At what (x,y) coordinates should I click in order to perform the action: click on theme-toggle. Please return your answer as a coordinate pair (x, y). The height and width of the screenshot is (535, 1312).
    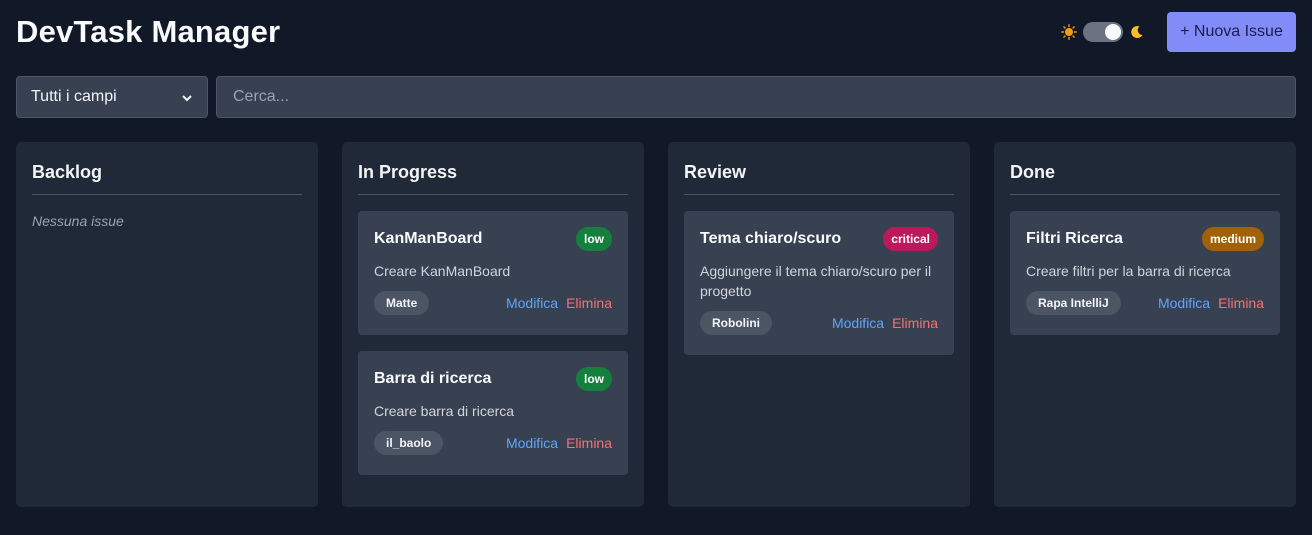
    Looking at the image, I should click on (1103, 32).